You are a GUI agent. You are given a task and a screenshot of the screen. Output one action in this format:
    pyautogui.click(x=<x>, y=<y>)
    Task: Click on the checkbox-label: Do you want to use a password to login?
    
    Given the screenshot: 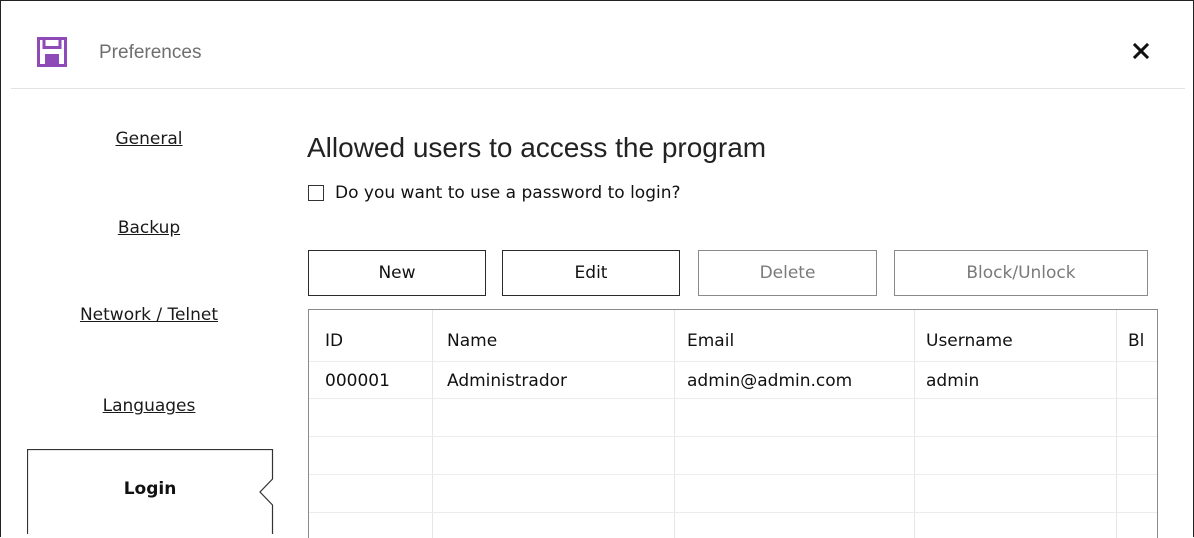 What is the action you would take?
    pyautogui.click(x=508, y=193)
    